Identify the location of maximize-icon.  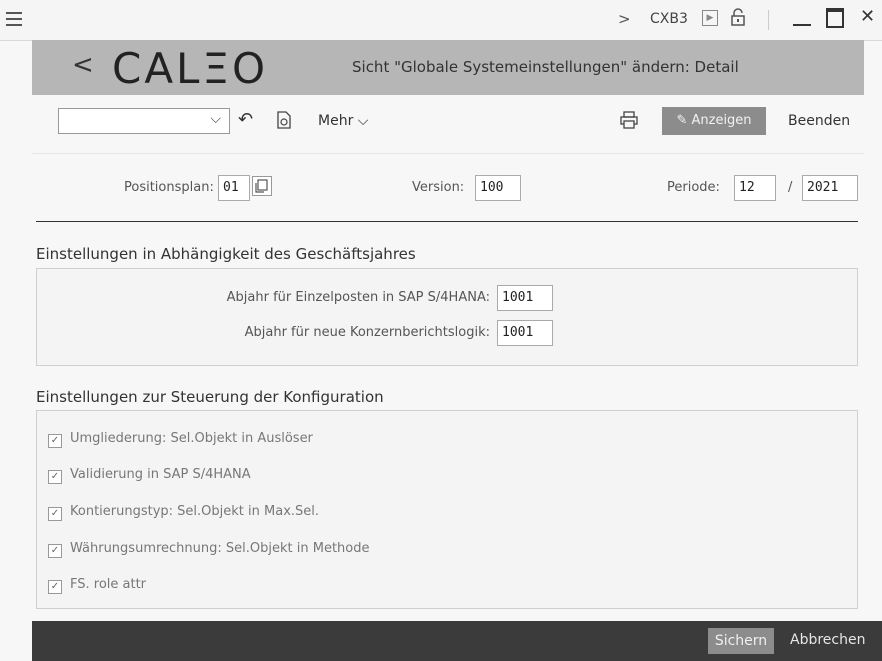
(835, 18).